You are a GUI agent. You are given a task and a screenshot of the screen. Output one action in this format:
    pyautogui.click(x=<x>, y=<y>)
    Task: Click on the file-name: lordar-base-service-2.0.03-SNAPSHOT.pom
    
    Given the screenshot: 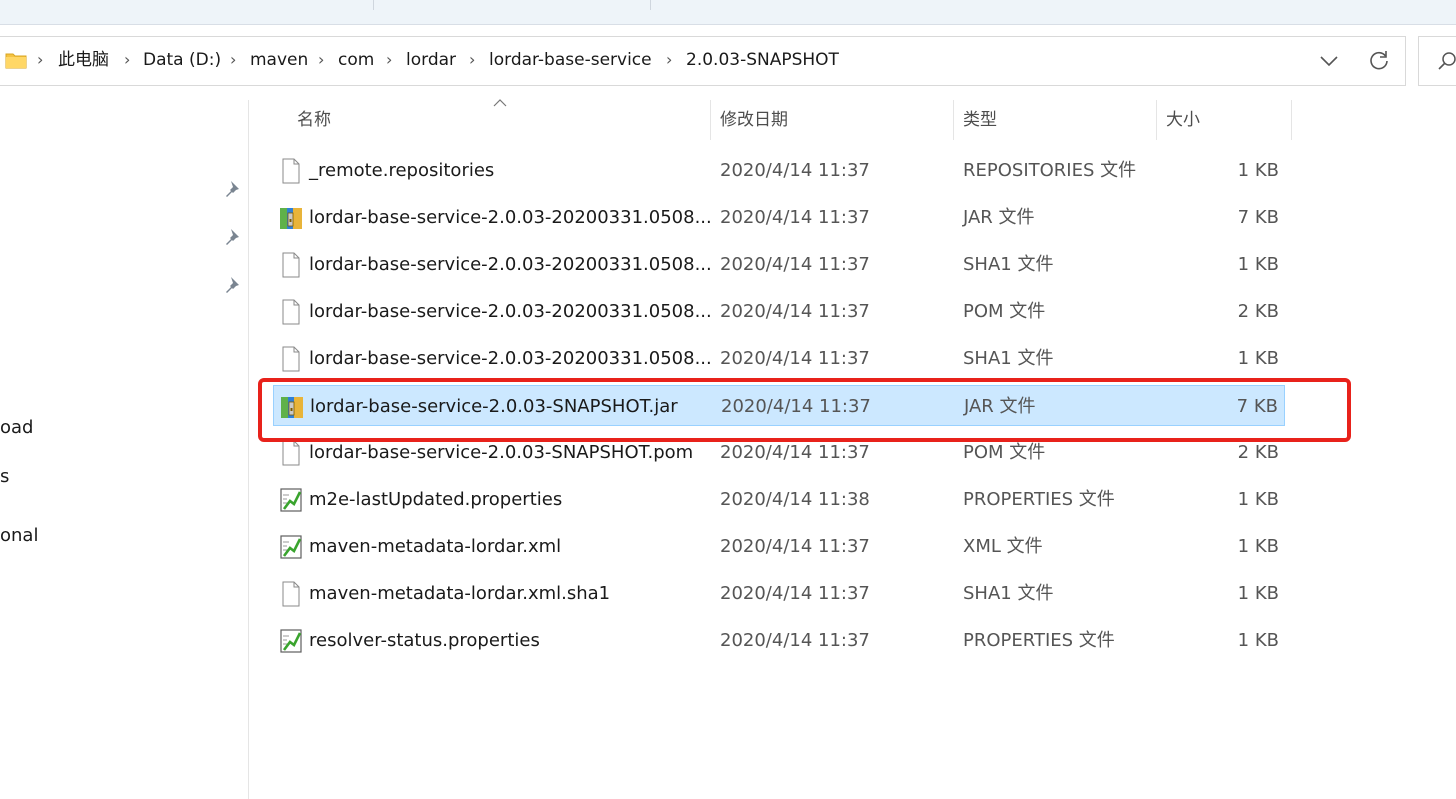 What is the action you would take?
    pyautogui.click(x=501, y=452)
    